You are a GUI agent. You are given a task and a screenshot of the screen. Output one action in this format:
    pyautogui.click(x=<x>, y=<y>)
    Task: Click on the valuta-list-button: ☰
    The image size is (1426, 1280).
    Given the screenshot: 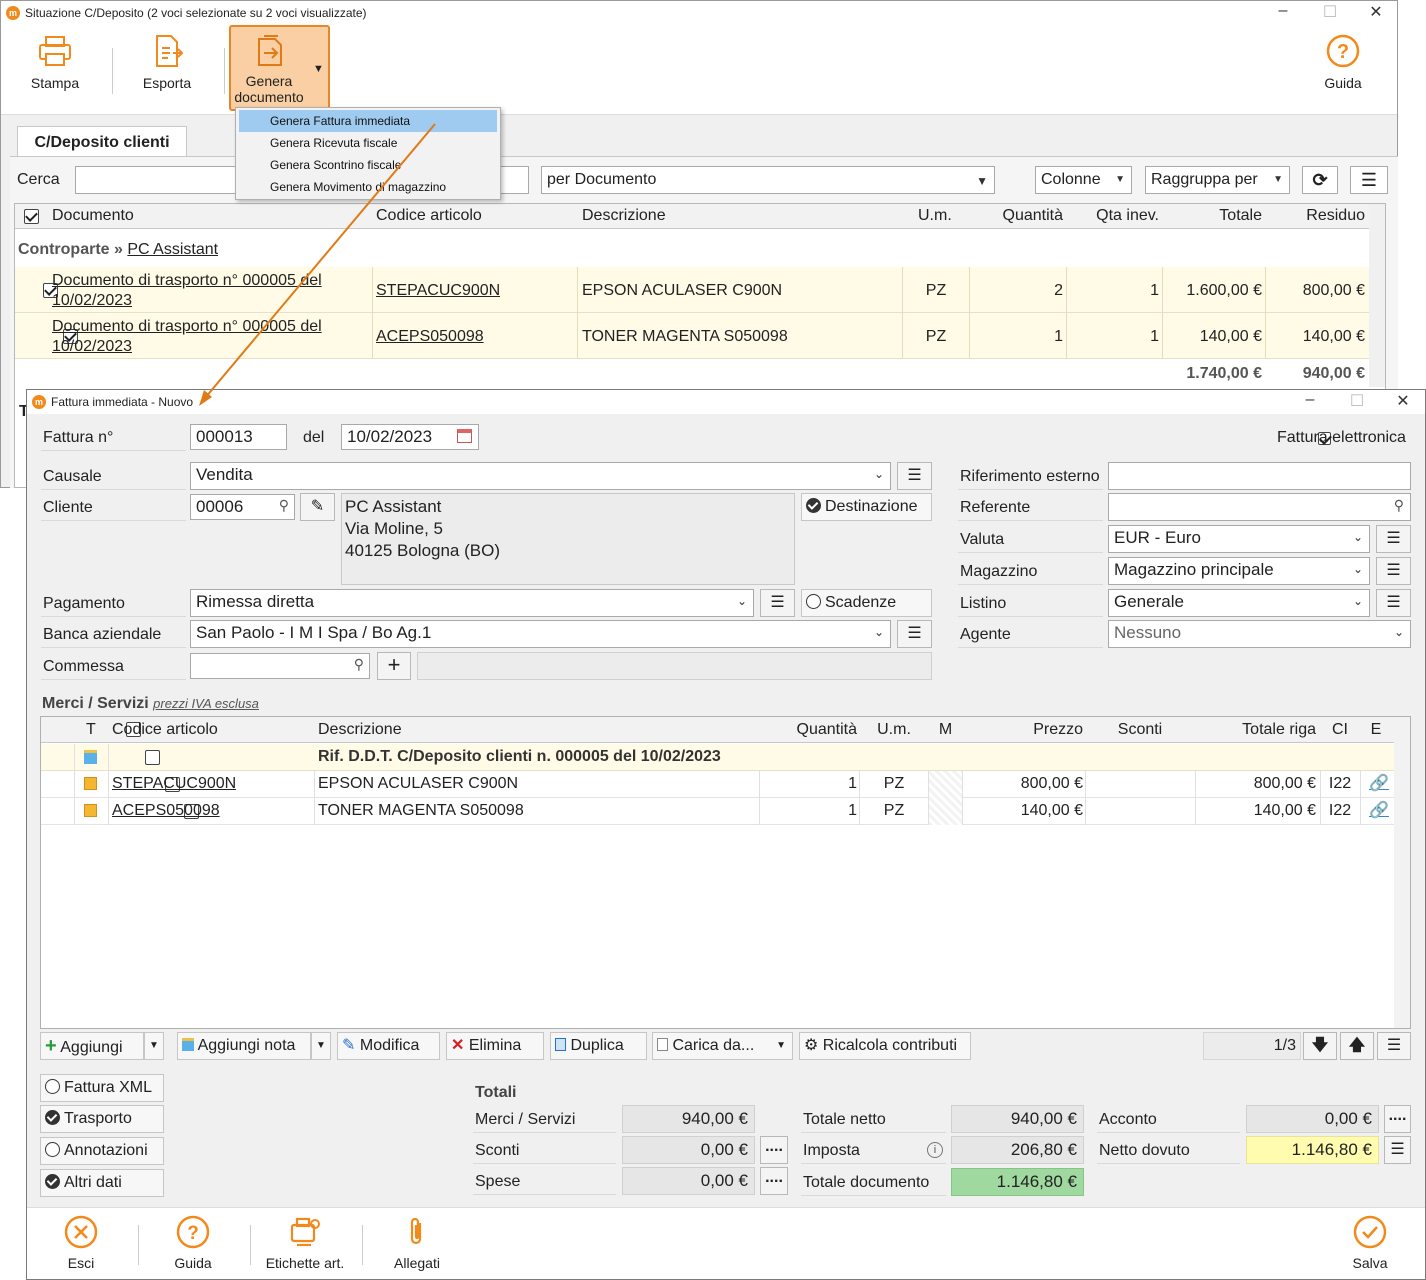 What is the action you would take?
    pyautogui.click(x=1393, y=539)
    